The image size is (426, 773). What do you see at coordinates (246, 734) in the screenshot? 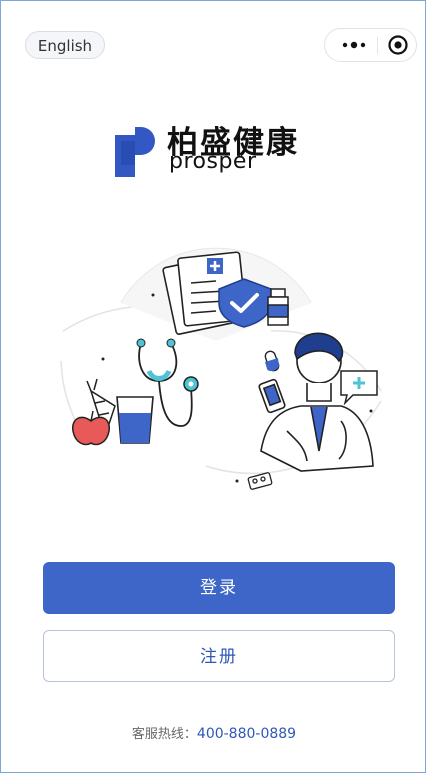
I see `hotline-number: 400-880-0889` at bounding box center [246, 734].